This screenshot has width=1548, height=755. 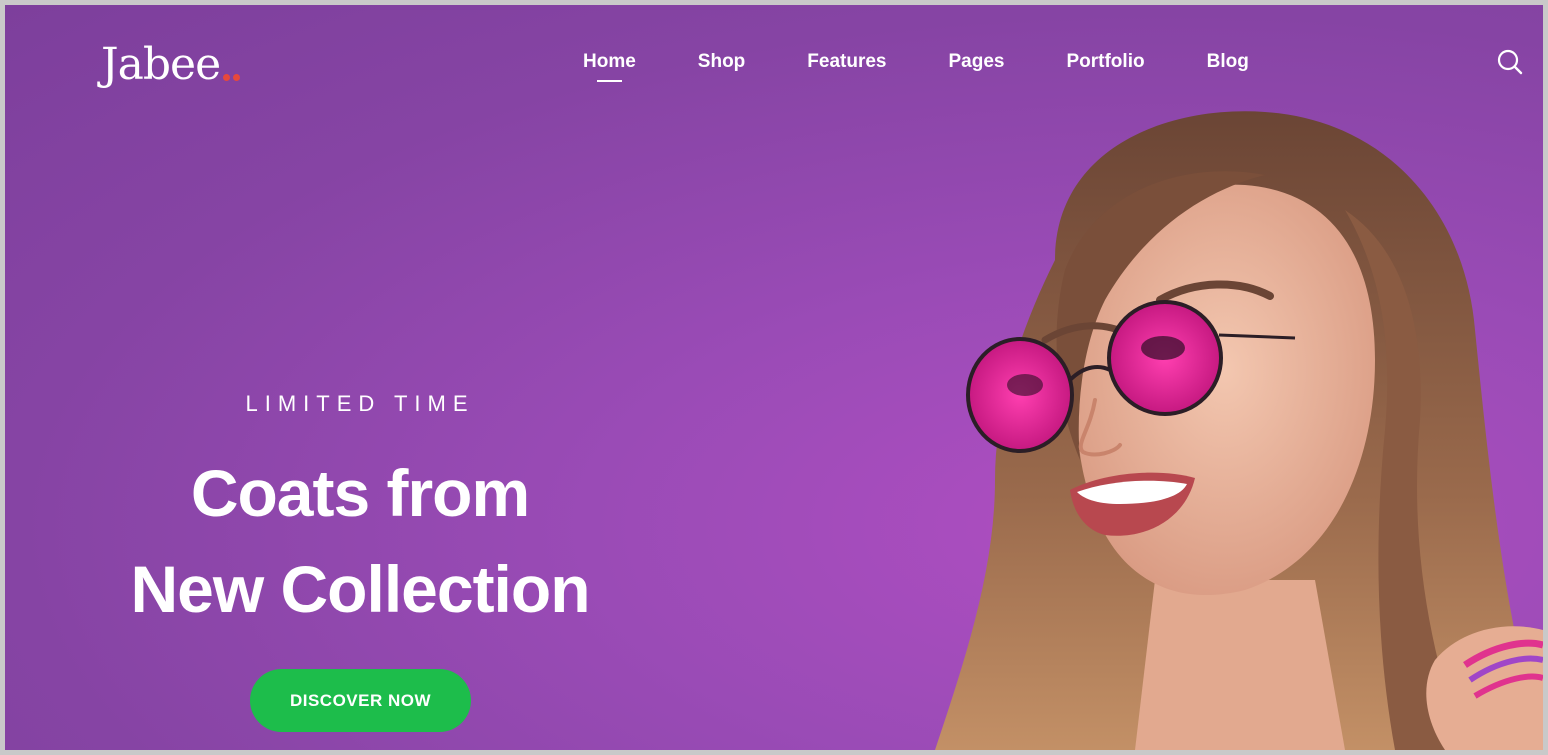 I want to click on brand-name: Jabee, so click(x=161, y=64).